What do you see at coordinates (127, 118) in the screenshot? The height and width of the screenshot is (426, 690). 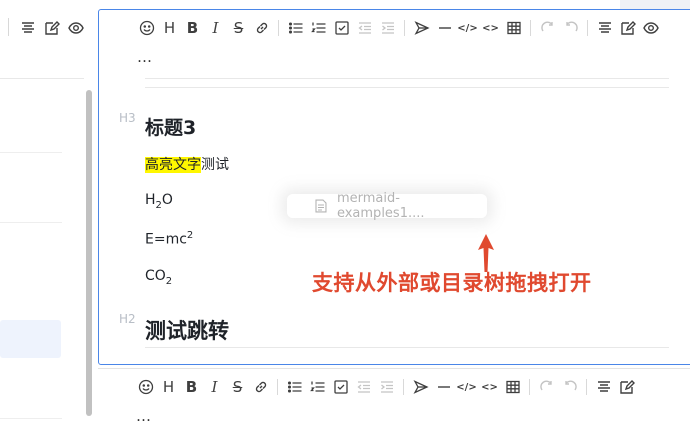 I see `heading-level-marker: H3` at bounding box center [127, 118].